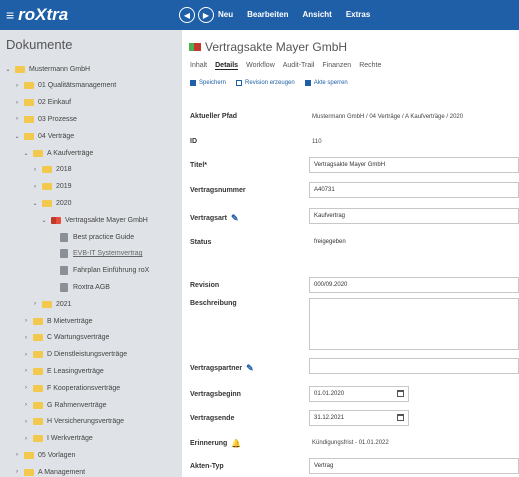  Describe the element at coordinates (54, 338) in the screenshot. I see `tree-item: › C Wartungsverträge` at that location.